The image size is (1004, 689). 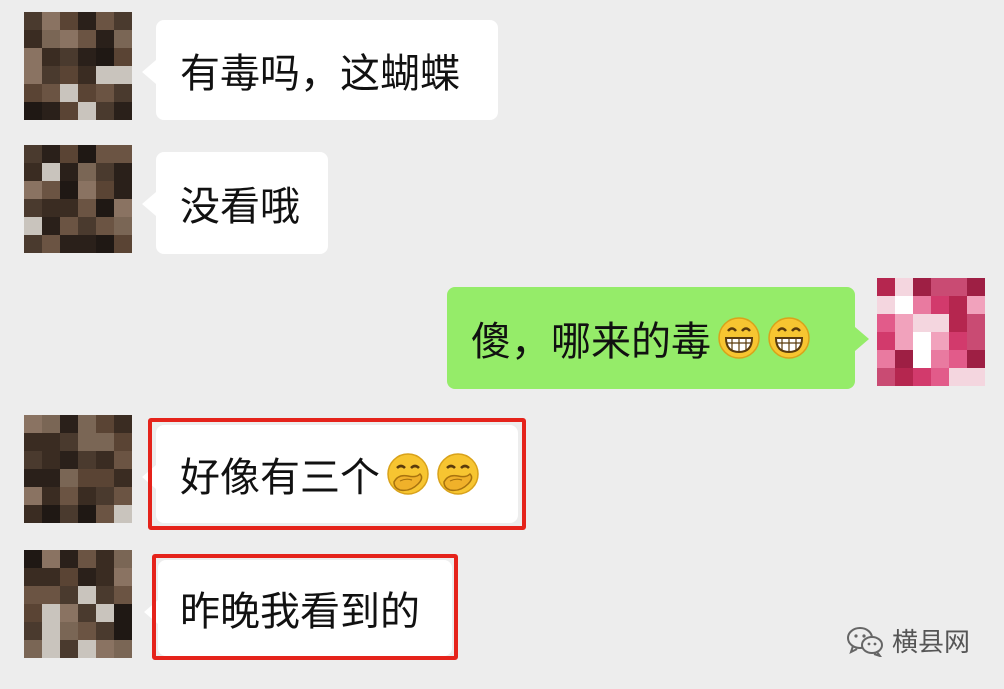 What do you see at coordinates (864, 641) in the screenshot?
I see `wechat-icon` at bounding box center [864, 641].